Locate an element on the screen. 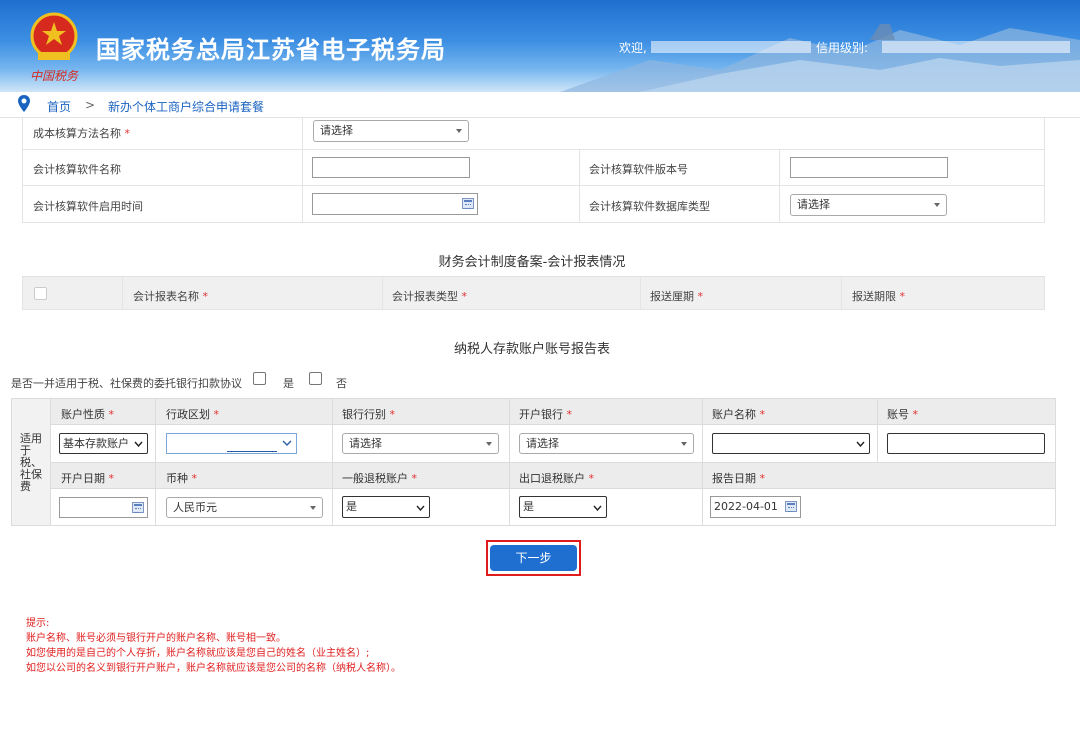 This screenshot has width=1080, height=748. site-header: 中国税务 国家税务总局江苏省电子税务局 欢迎, 信用级别: is located at coordinates (540, 46).